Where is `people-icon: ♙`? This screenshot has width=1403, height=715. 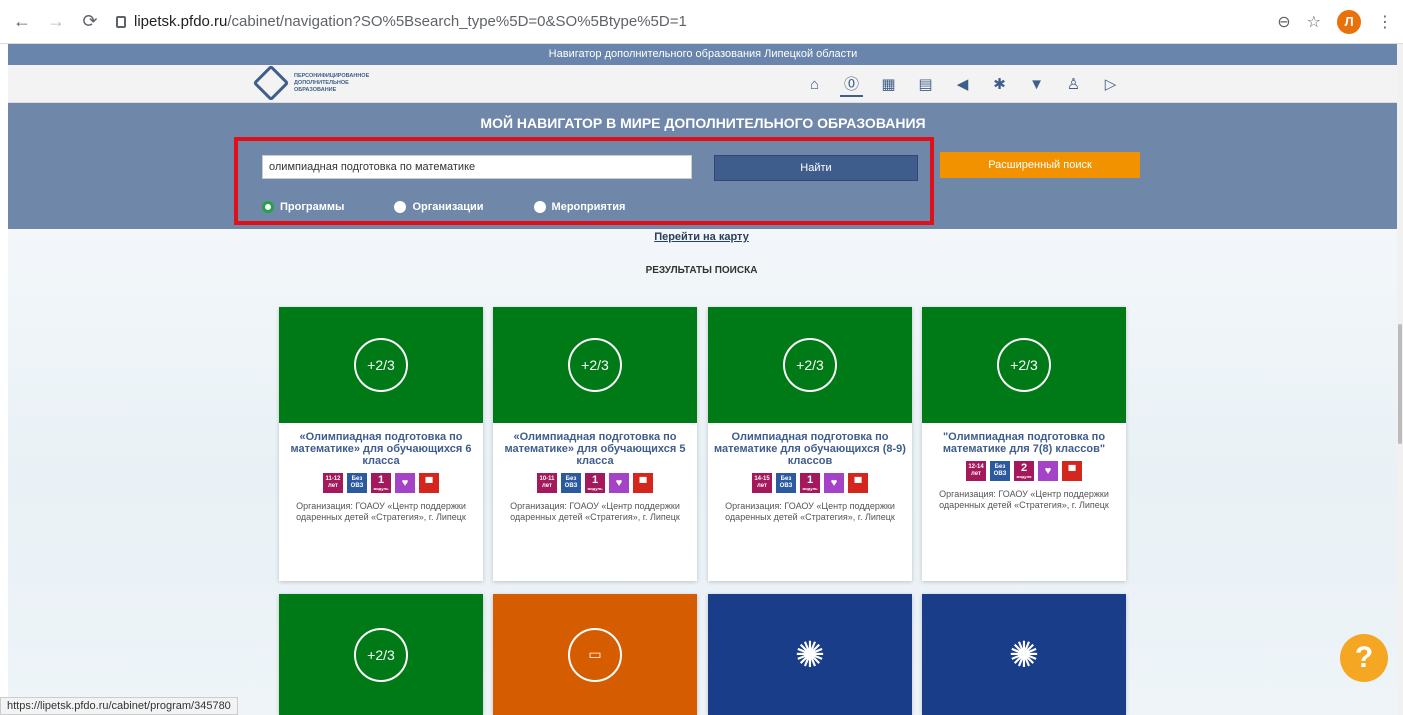 people-icon: ♙ is located at coordinates (1073, 84).